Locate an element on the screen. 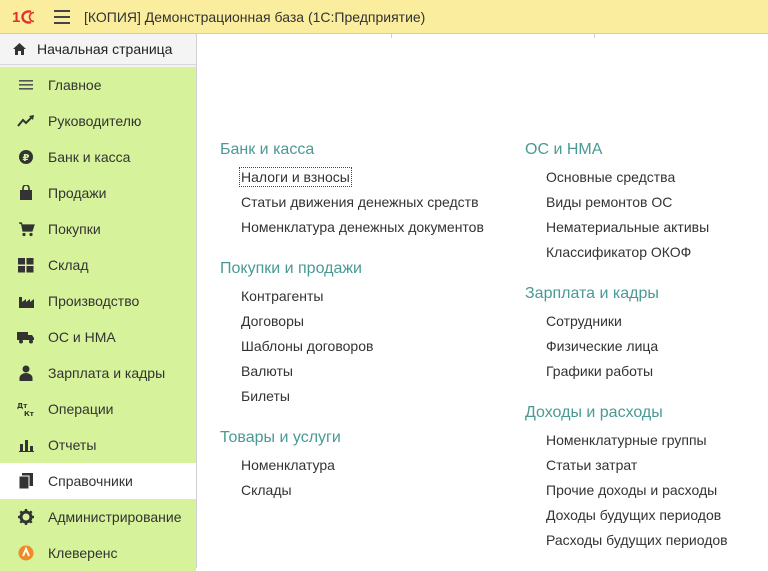 Image resolution: width=768 pixels, height=571 pixels. factory-icon is located at coordinates (26, 301).